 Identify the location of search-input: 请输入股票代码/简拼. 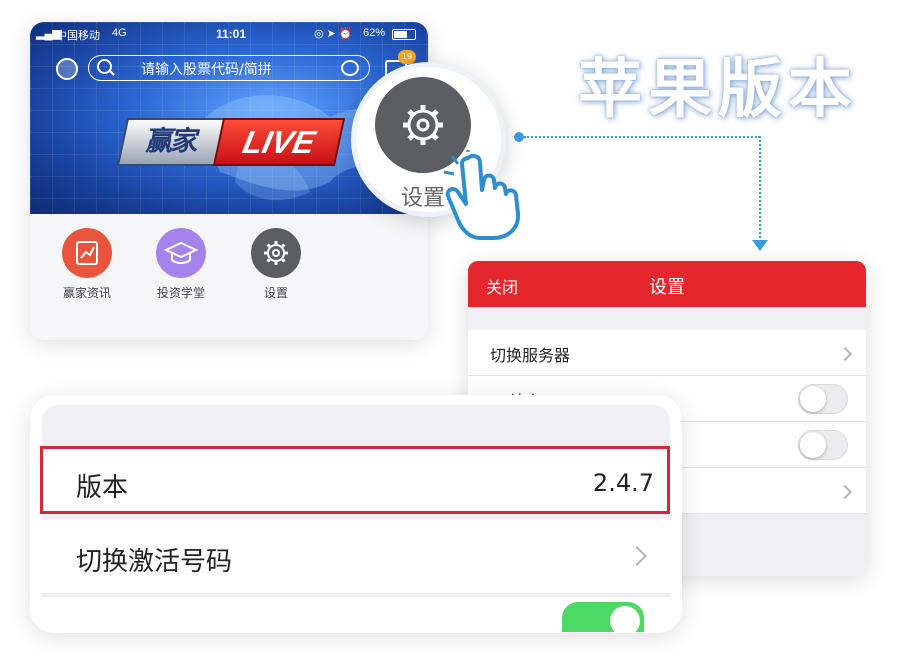
(229, 68).